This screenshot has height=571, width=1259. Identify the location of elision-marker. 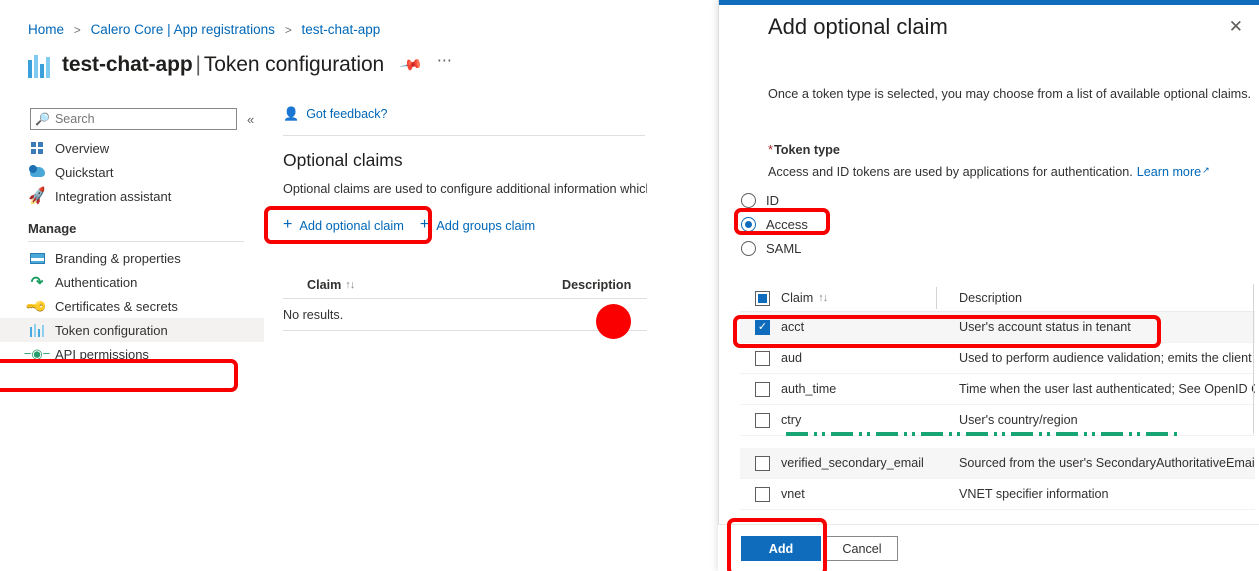
(983, 434).